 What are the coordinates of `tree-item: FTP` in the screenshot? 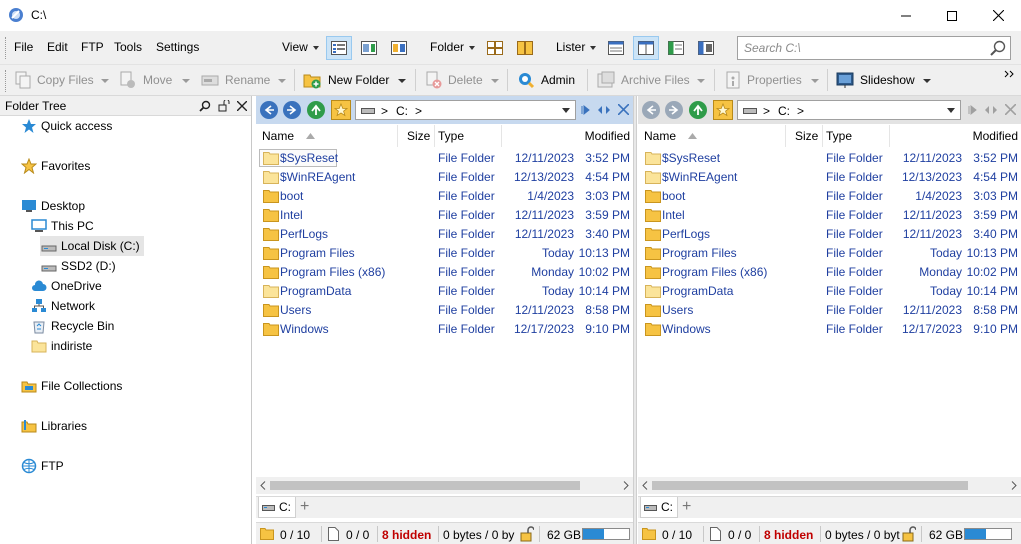 It's located at (44, 466).